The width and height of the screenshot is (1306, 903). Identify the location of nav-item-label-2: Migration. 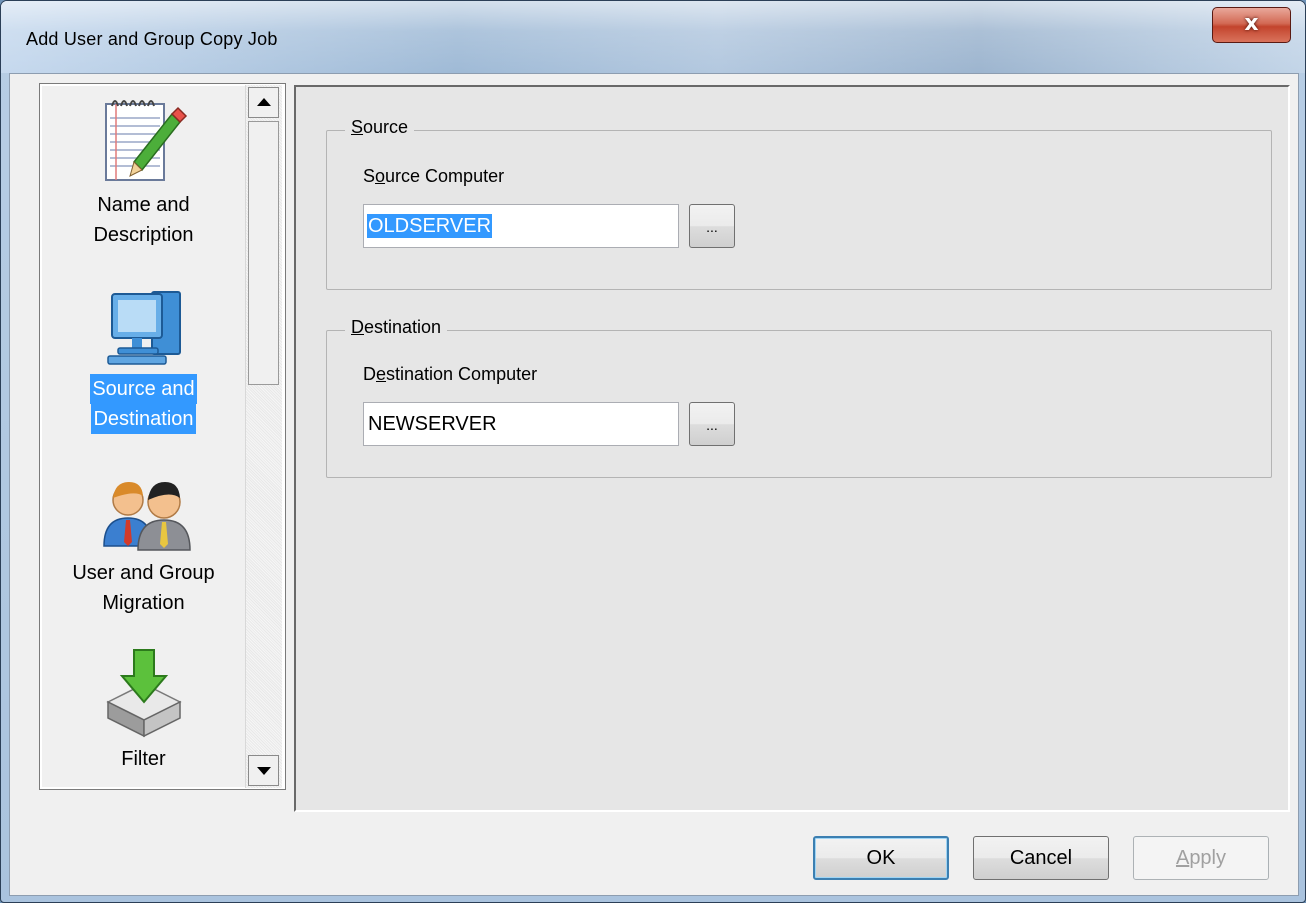
(143, 603).